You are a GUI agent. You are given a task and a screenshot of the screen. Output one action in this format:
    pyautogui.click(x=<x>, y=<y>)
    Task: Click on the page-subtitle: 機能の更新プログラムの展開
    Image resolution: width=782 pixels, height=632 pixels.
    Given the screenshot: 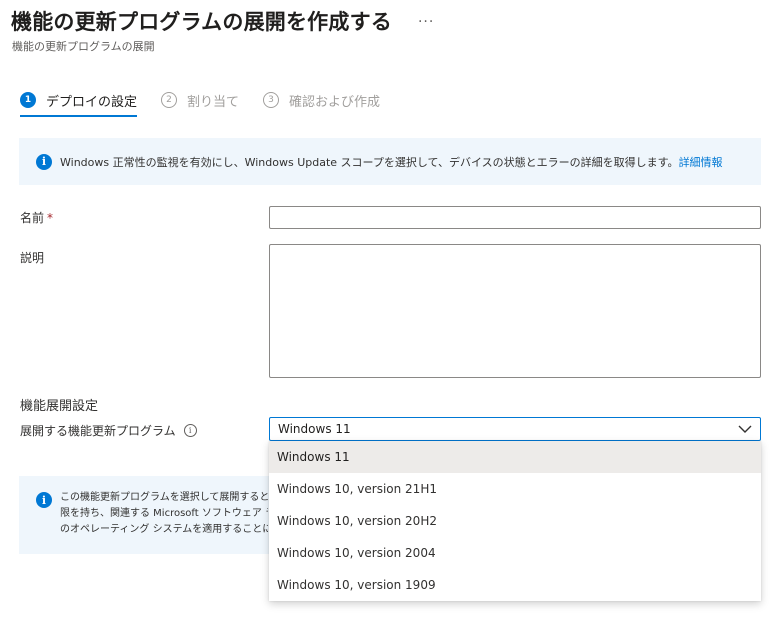 What is the action you would take?
    pyautogui.click(x=83, y=46)
    